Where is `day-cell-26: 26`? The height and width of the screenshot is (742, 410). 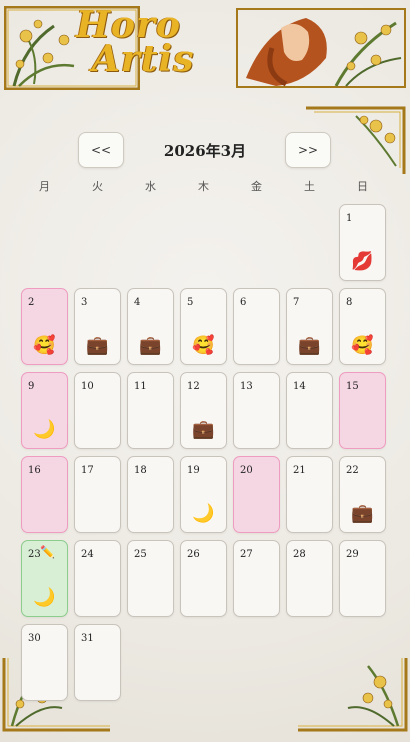
day-cell-26: 26 is located at coordinates (203, 578).